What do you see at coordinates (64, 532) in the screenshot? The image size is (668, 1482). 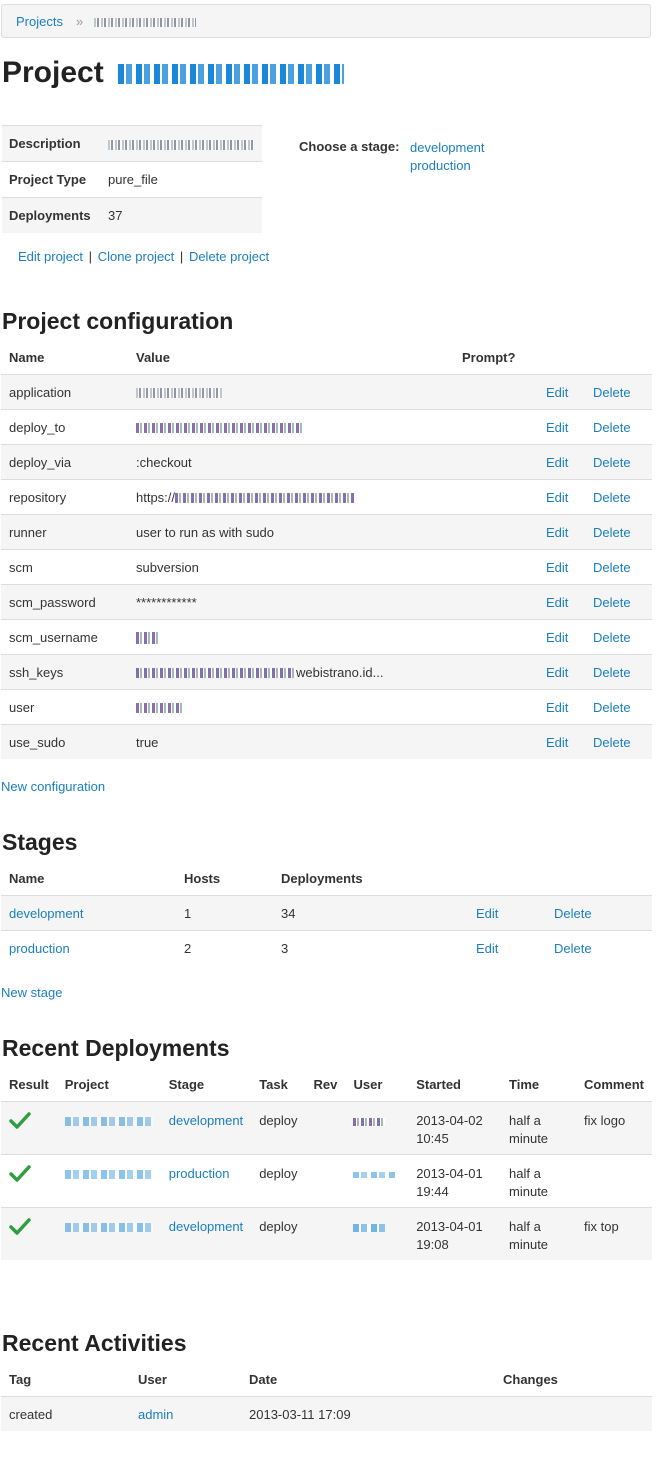 I see `config-name: runner` at bounding box center [64, 532].